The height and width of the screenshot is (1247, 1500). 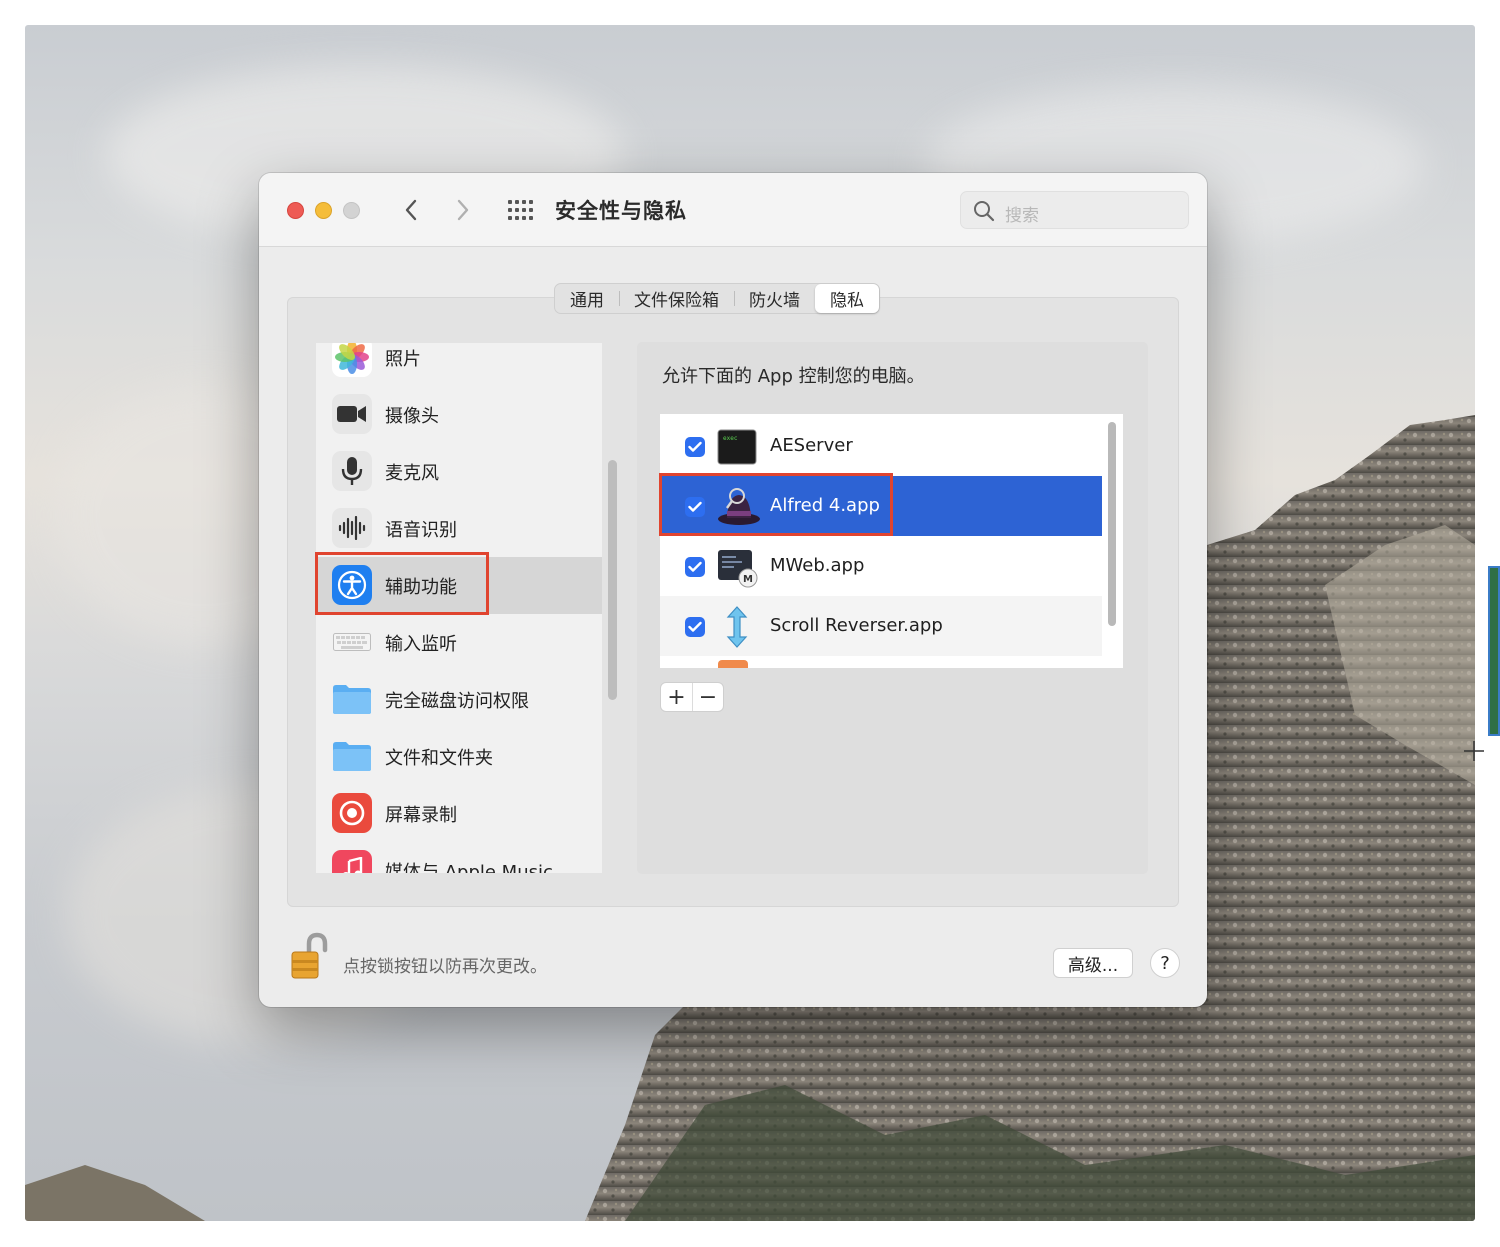 I want to click on terminal-exec-icon: exec, so click(x=737, y=447).